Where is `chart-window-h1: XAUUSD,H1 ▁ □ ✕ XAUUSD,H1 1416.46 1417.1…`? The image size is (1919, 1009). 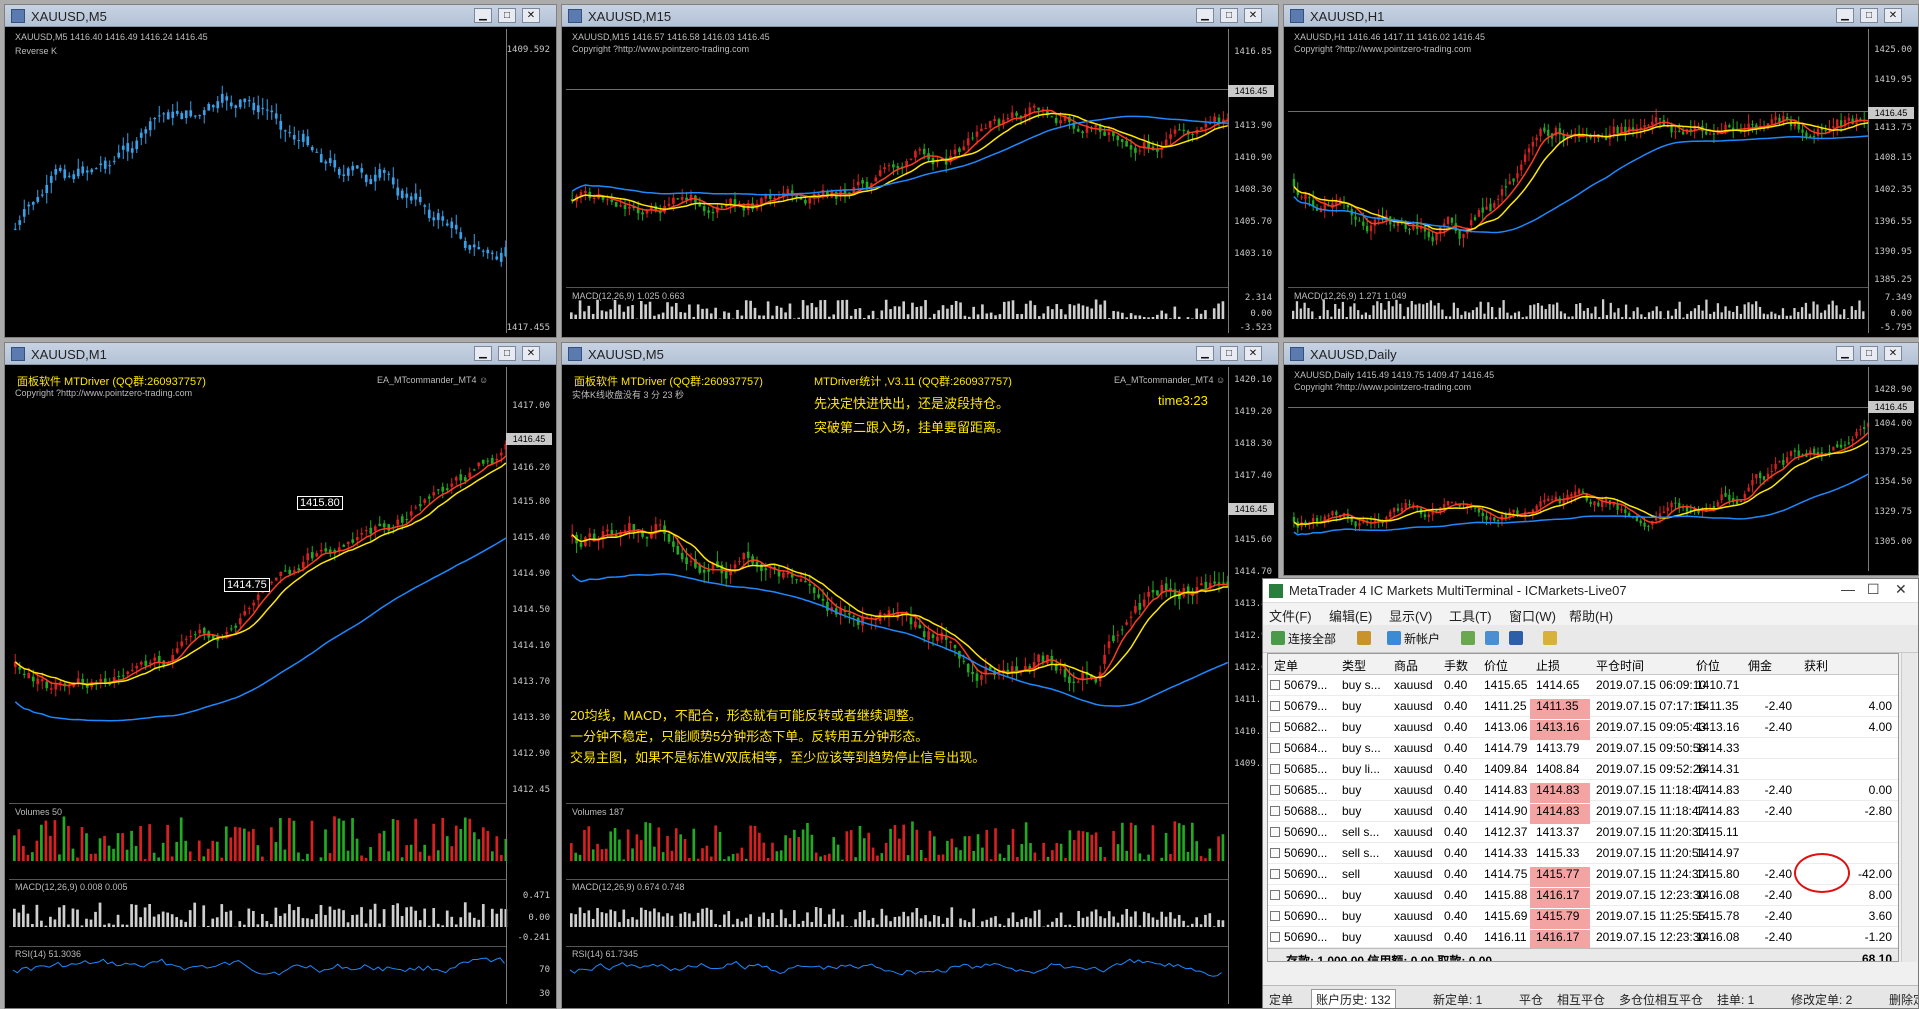
chart-window-h1: XAUUSD,H1 ▁ □ ✕ XAUUSD,H1 1416.46 1417.1… is located at coordinates (1601, 171).